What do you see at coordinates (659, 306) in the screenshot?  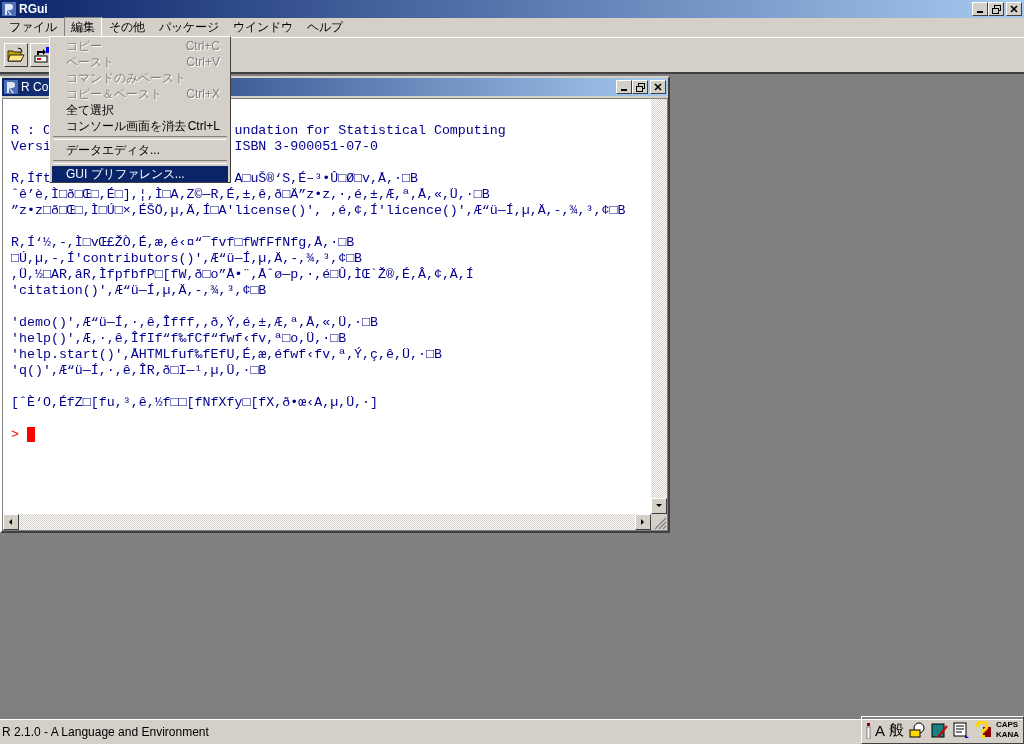 I see `vertical-scrollbar` at bounding box center [659, 306].